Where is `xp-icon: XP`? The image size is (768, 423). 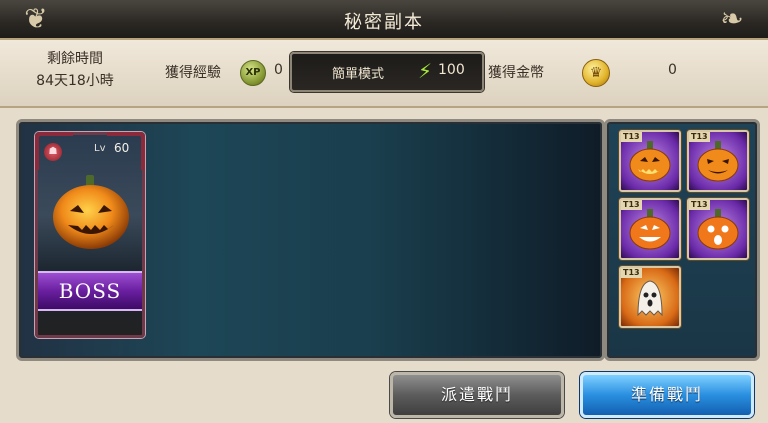 xp-icon: XP is located at coordinates (253, 73).